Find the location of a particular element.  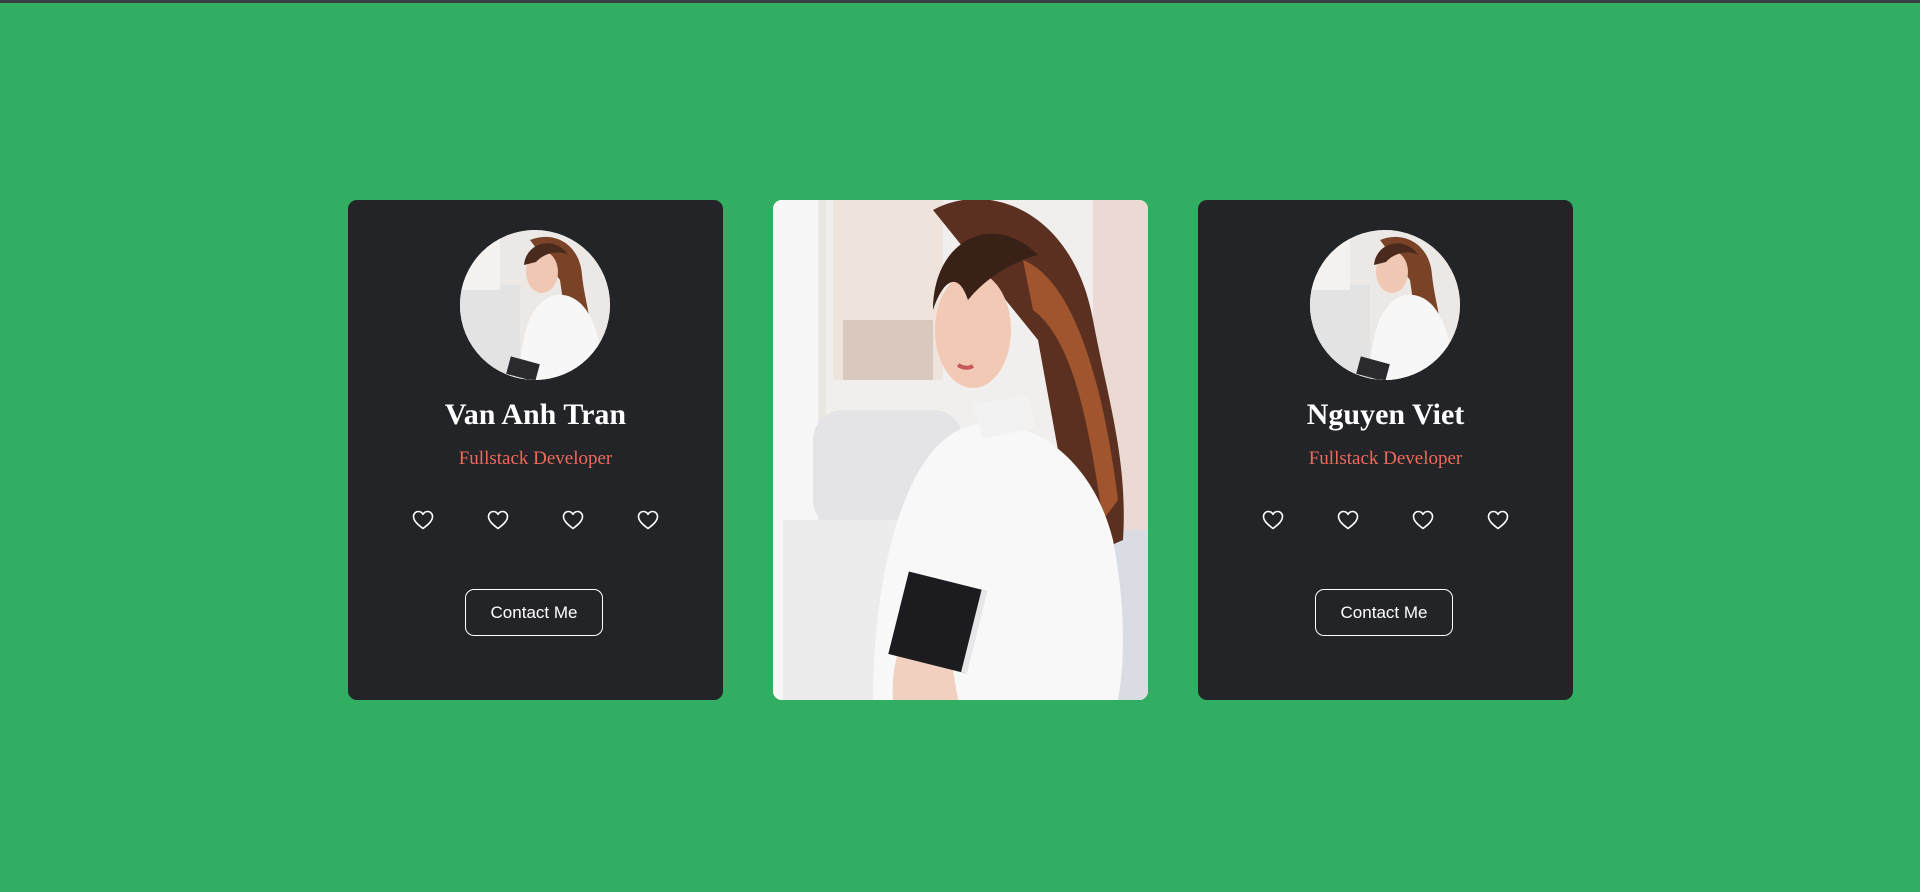

profile-photo is located at coordinates (960, 450).